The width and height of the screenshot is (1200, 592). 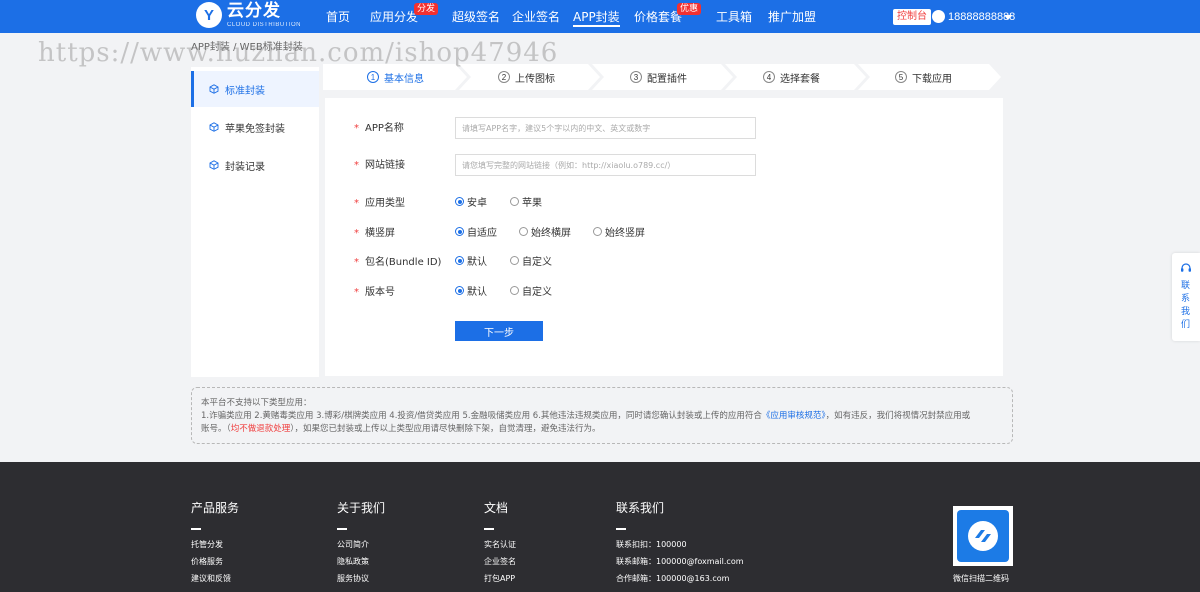 What do you see at coordinates (264, 24) in the screenshot?
I see `logo-subtitle: CLOUD DISTRIBUTION` at bounding box center [264, 24].